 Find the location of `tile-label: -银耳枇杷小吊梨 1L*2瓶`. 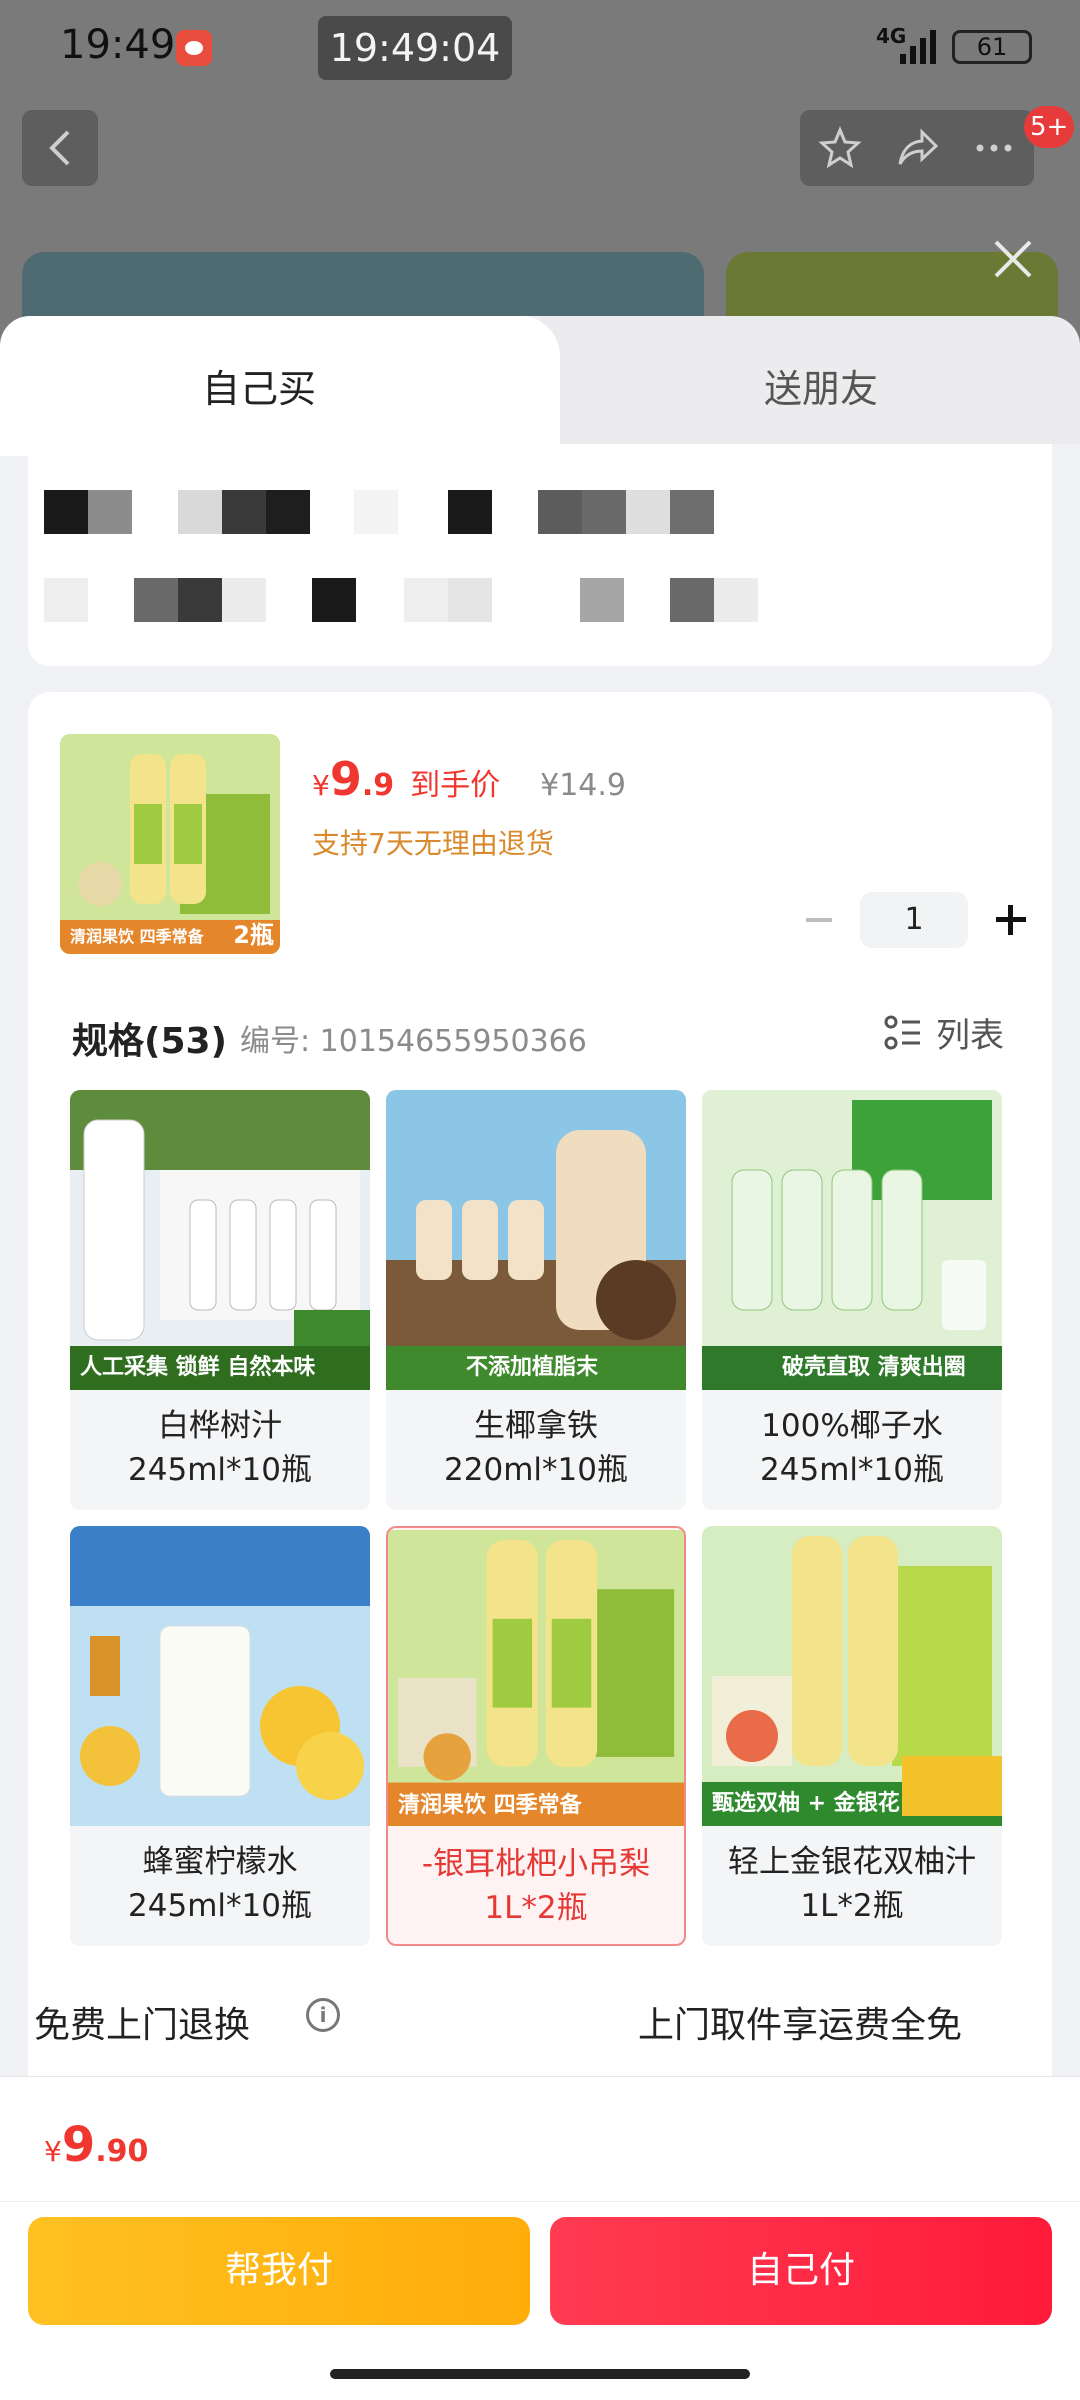

tile-label: -银耳枇杷小吊梨 1L*2瓶 is located at coordinates (536, 1886).